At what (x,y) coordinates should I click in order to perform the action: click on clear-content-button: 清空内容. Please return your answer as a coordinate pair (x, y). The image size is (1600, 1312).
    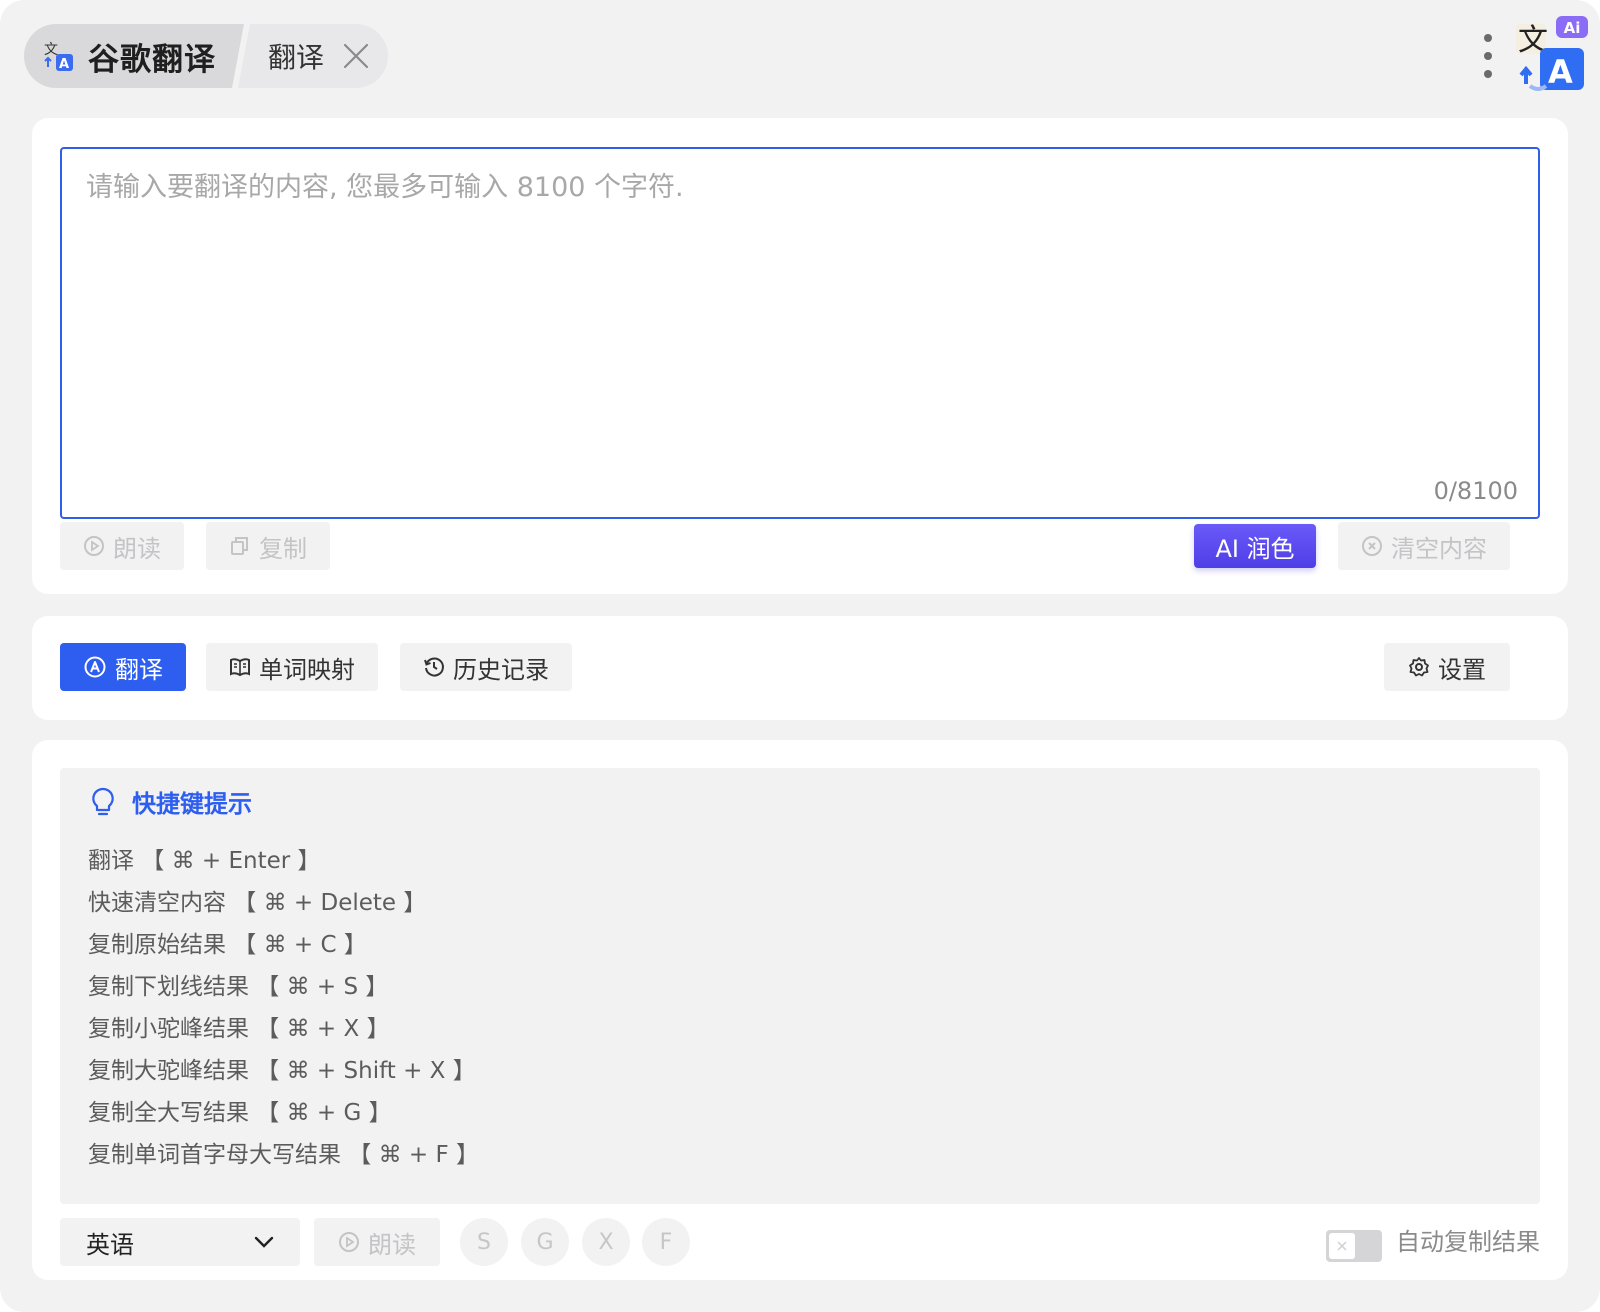
    Looking at the image, I should click on (1424, 546).